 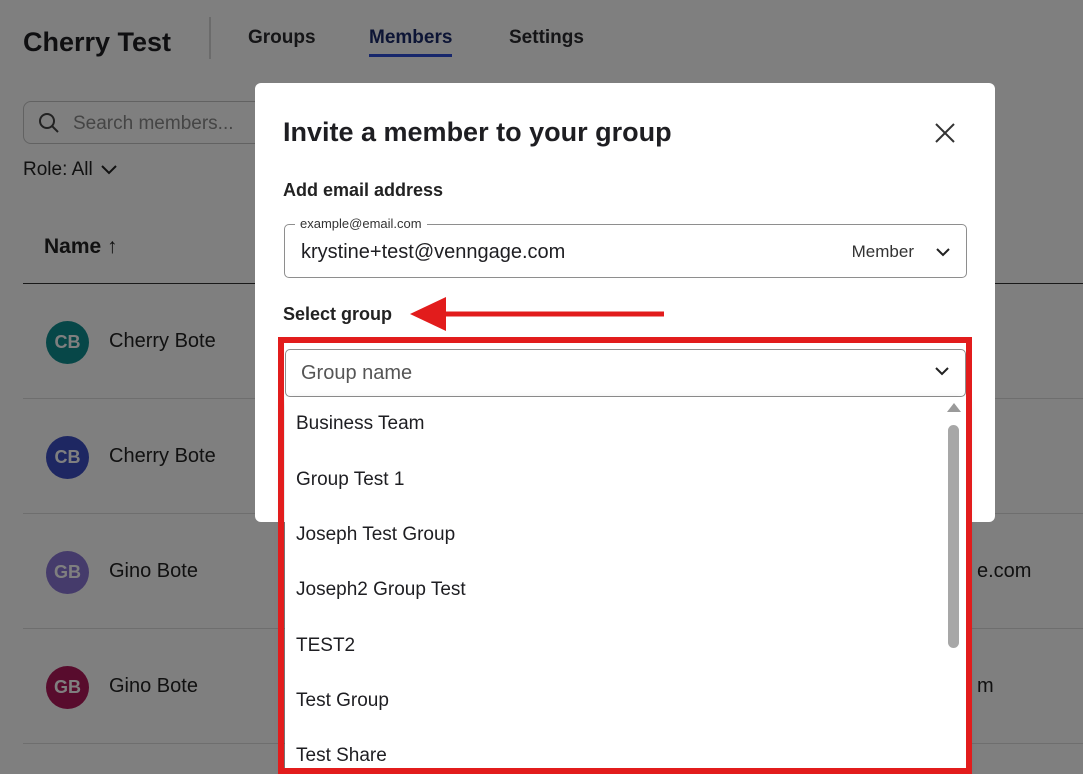 I want to click on dropdown-option: Joseph2 Group Test, so click(x=381, y=590).